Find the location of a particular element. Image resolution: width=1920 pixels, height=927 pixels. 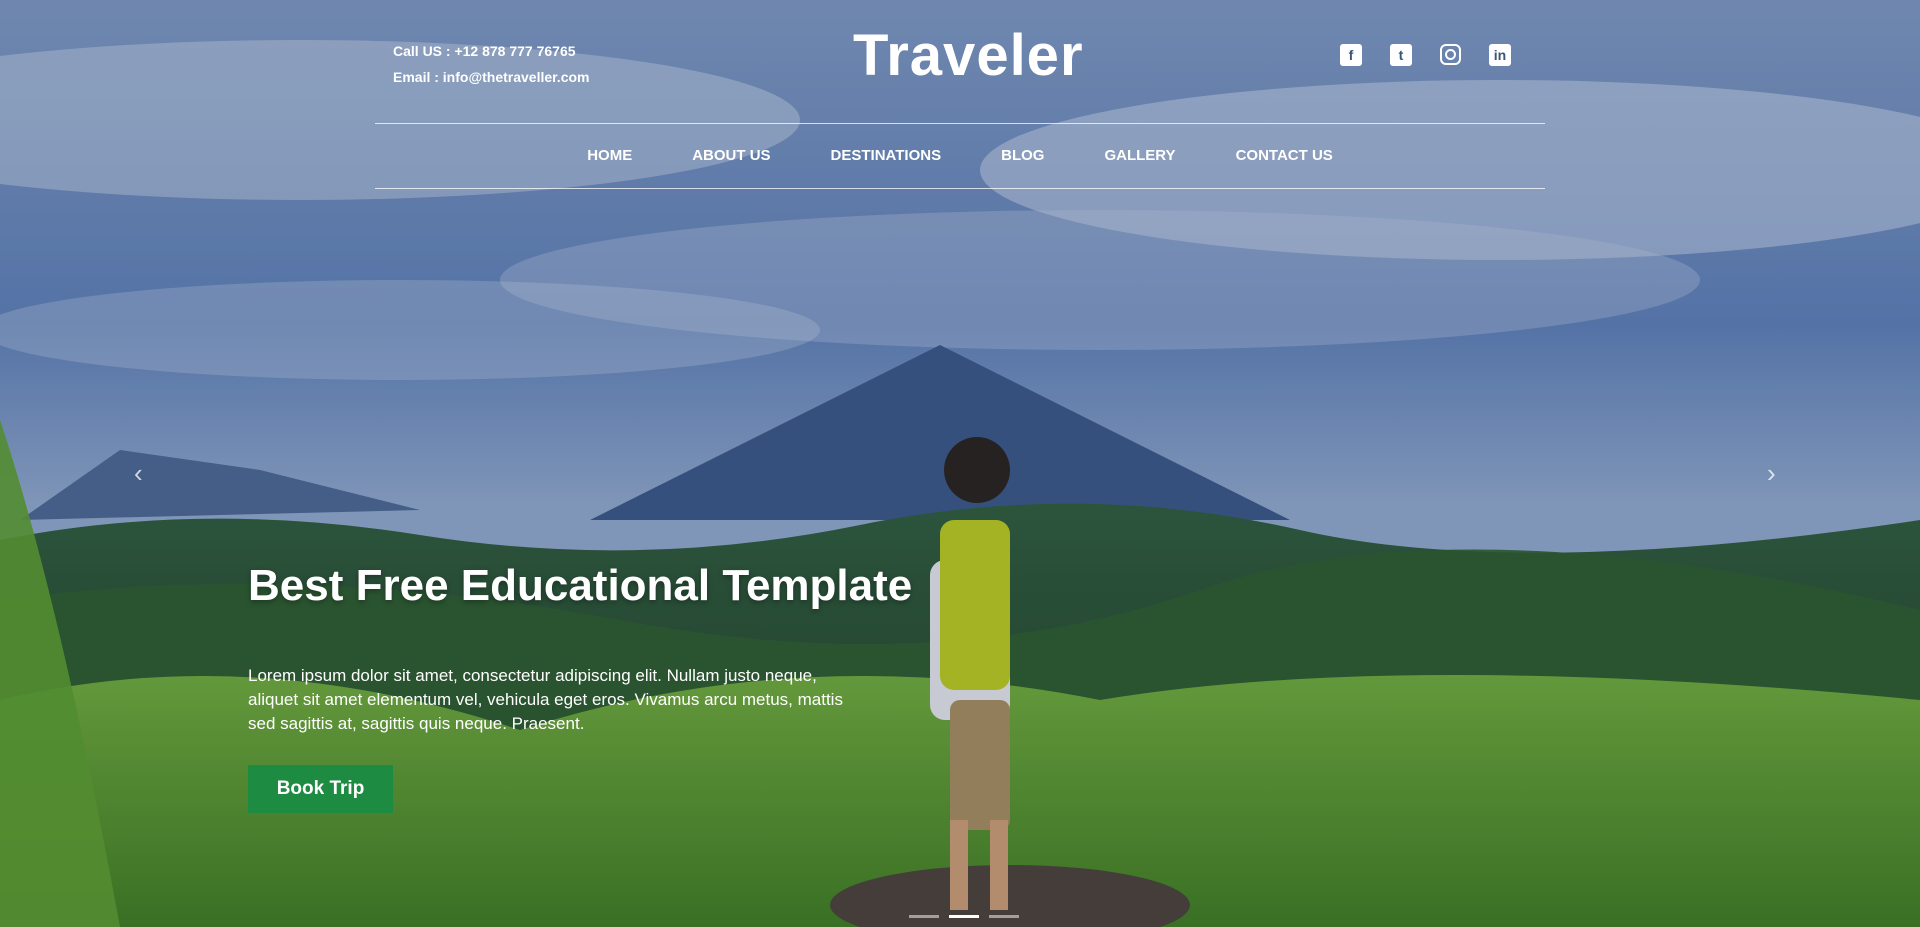

nav-destinations: DESTINATIONS is located at coordinates (886, 155).